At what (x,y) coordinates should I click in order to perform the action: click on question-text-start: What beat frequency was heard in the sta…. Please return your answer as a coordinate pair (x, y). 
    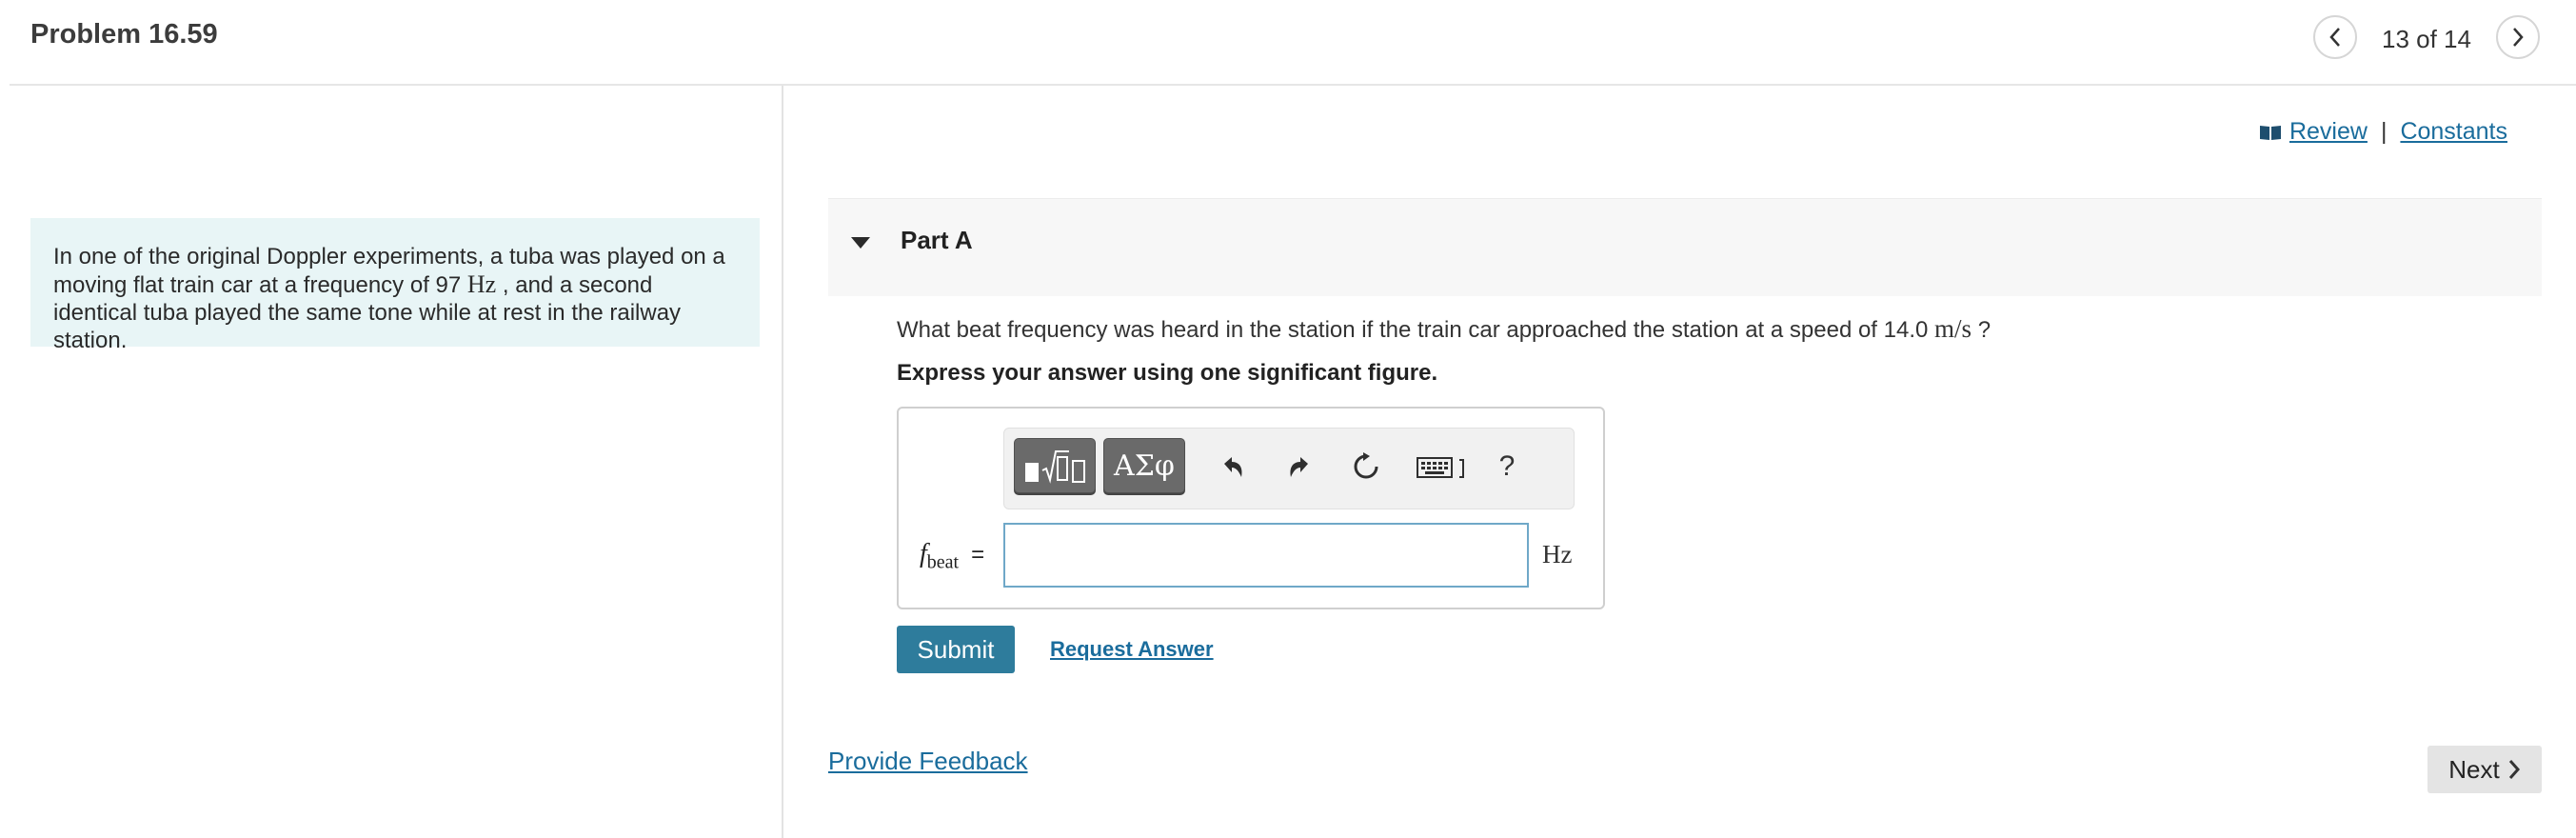
    Looking at the image, I should click on (1416, 330).